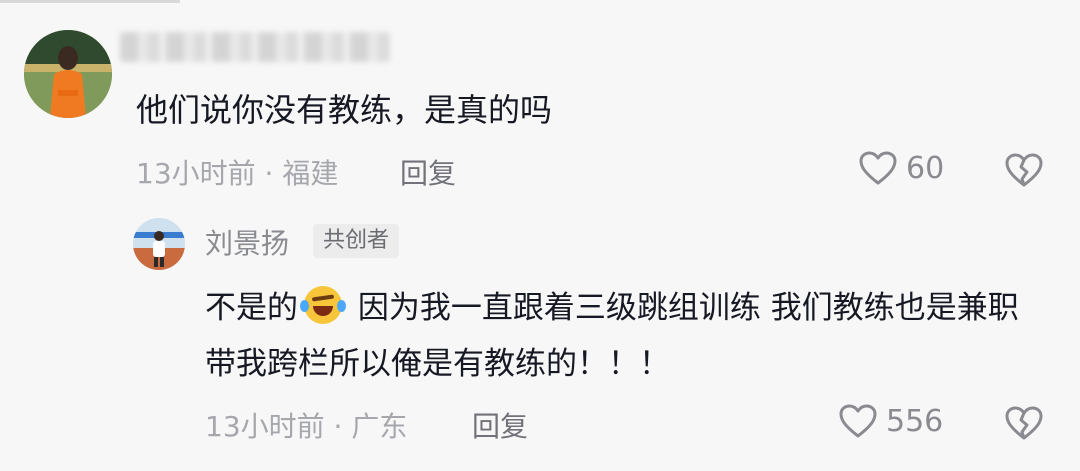 This screenshot has width=1080, height=471. What do you see at coordinates (255, 47) in the screenshot?
I see `blurred-username` at bounding box center [255, 47].